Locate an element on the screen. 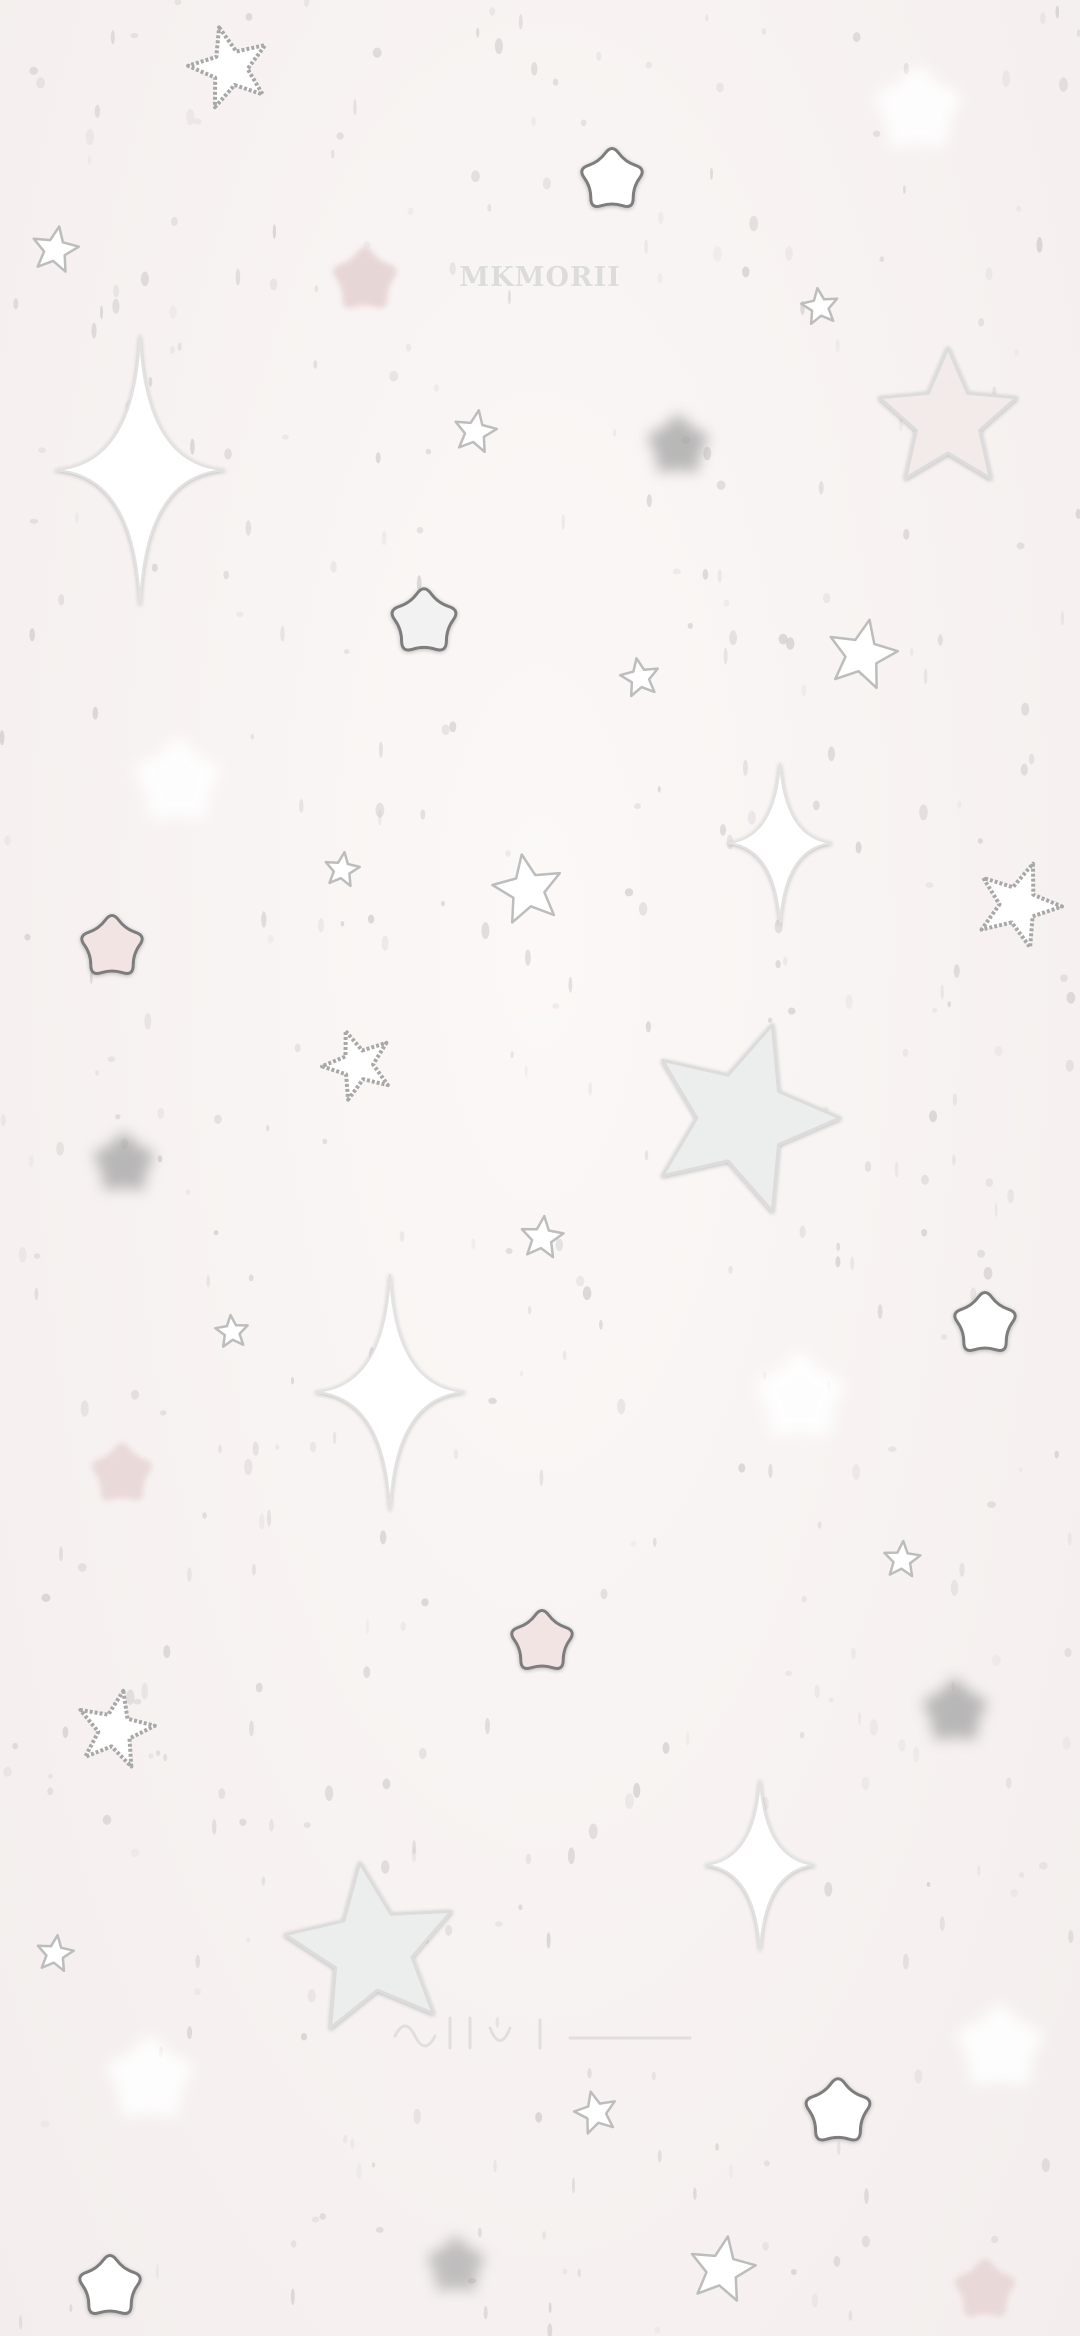 This screenshot has width=1080, height=2336. watermark-text: MKMORII is located at coordinates (540, 277).